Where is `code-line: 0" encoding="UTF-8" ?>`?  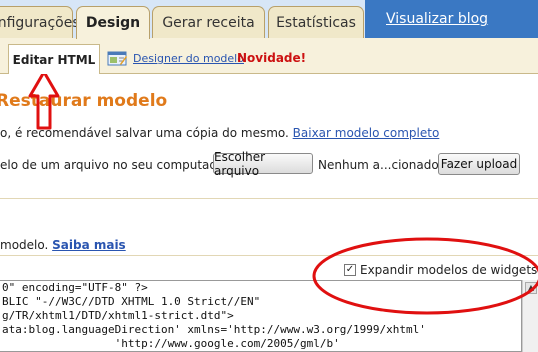 code-line: 0" encoding="UTF-8" ?> is located at coordinates (75, 287).